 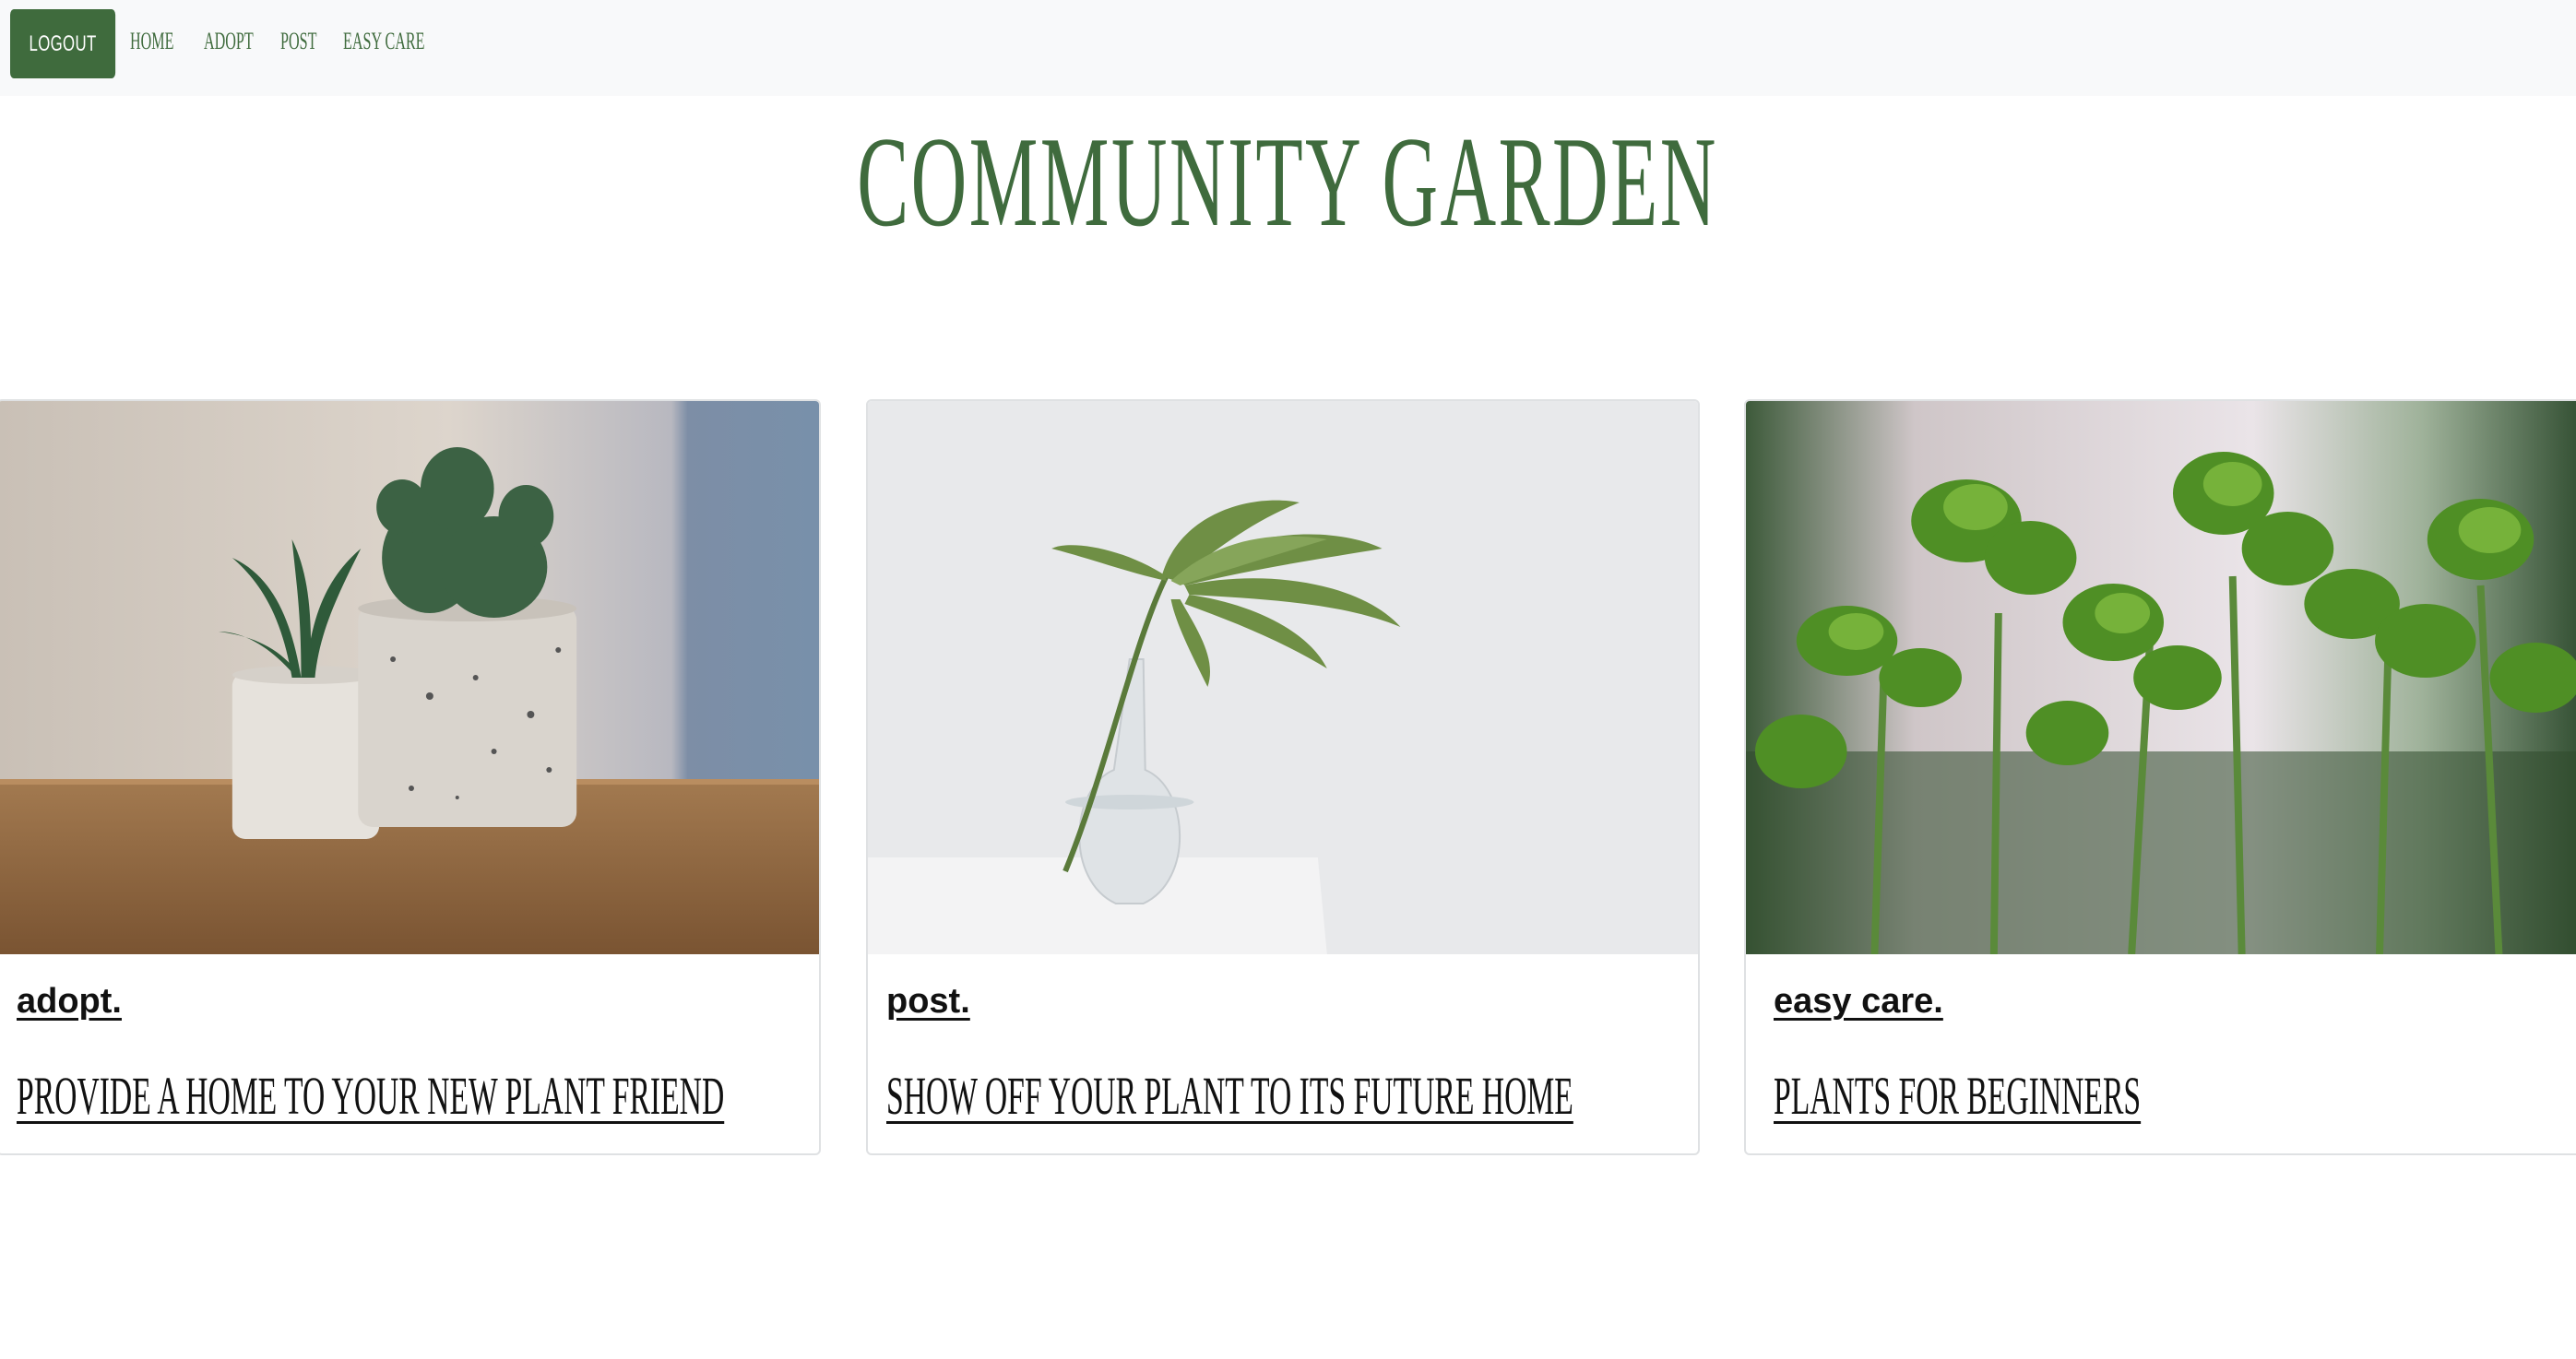 What do you see at coordinates (409, 677) in the screenshot?
I see `potted-cacti-photo` at bounding box center [409, 677].